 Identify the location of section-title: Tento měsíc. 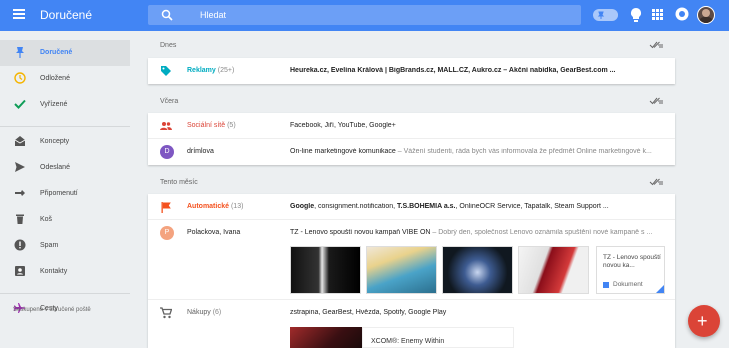
(179, 182).